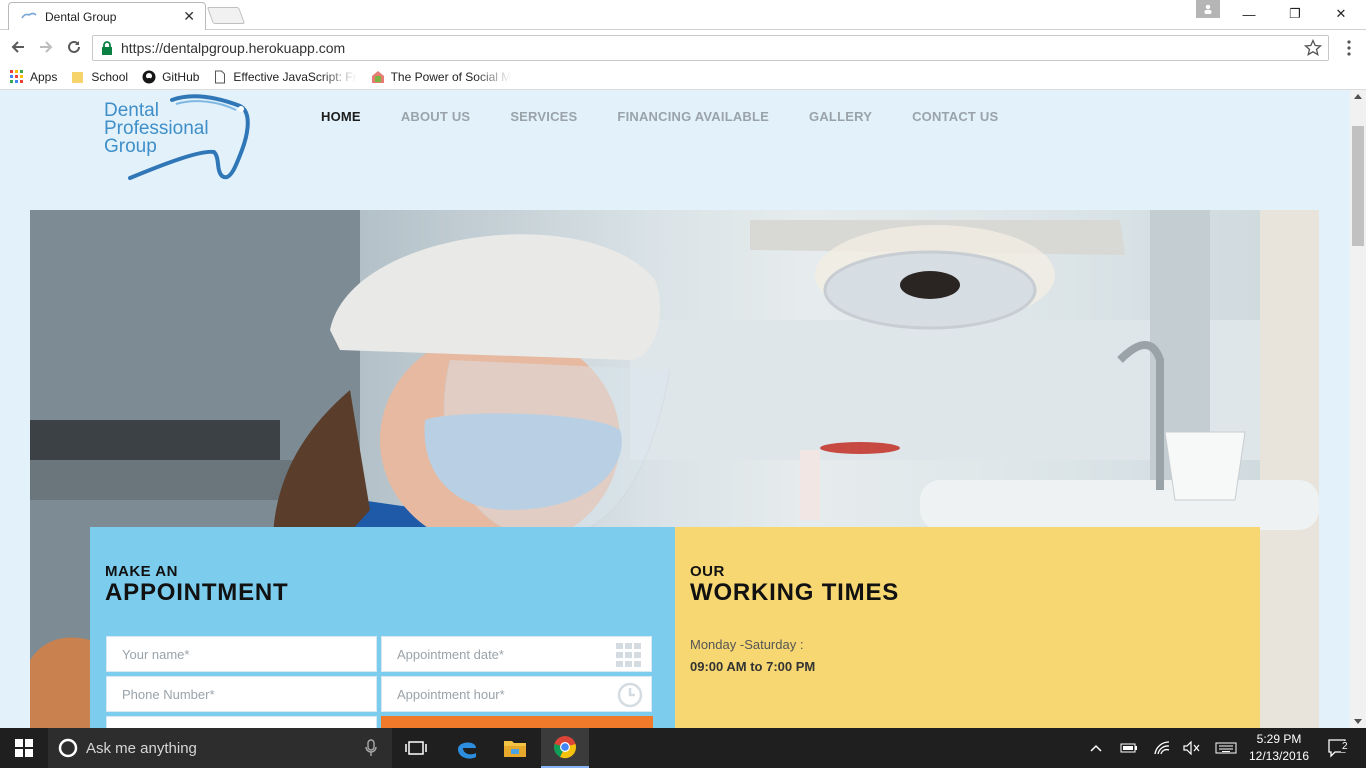 This screenshot has height=768, width=1366. Describe the element at coordinates (1313, 48) in the screenshot. I see `bookmark-star-icon` at that location.